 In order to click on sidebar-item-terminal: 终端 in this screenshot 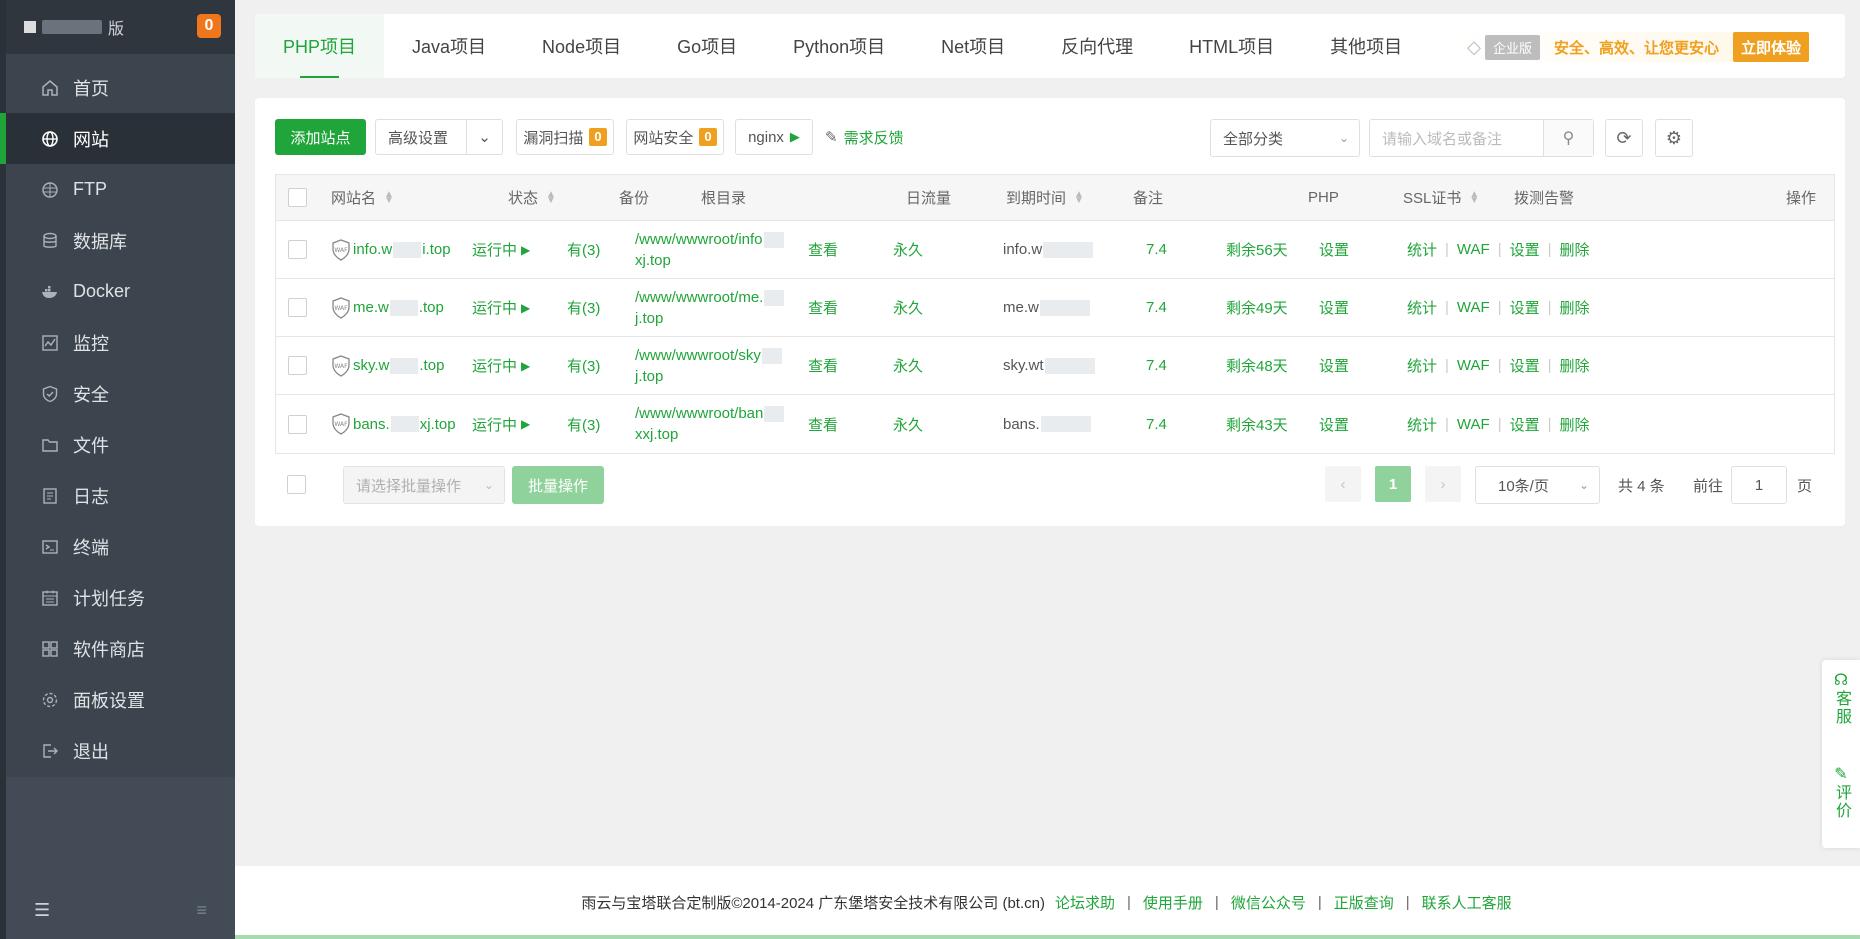, I will do `click(120, 546)`.